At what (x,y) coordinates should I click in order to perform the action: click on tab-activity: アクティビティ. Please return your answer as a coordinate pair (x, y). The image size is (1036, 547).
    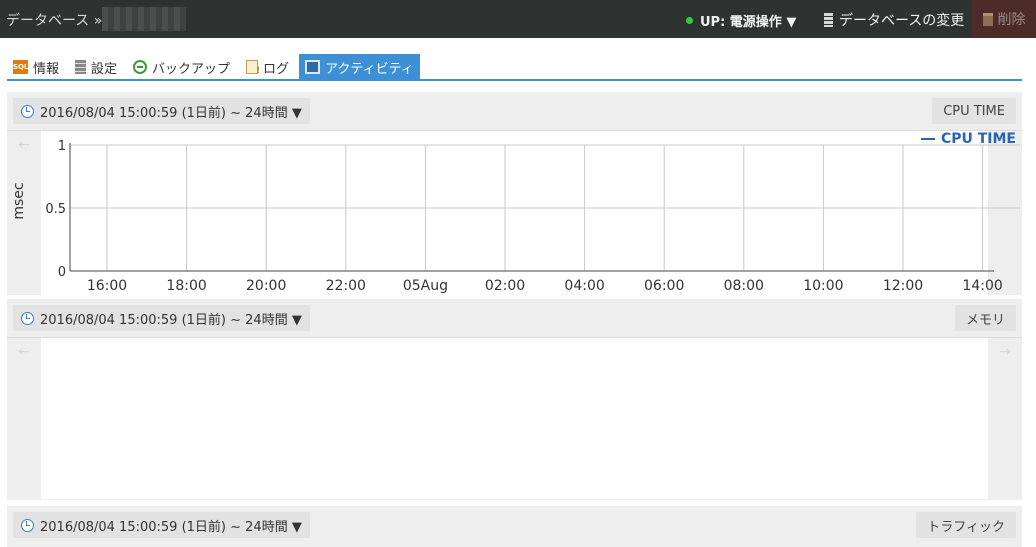
    Looking at the image, I should click on (359, 67).